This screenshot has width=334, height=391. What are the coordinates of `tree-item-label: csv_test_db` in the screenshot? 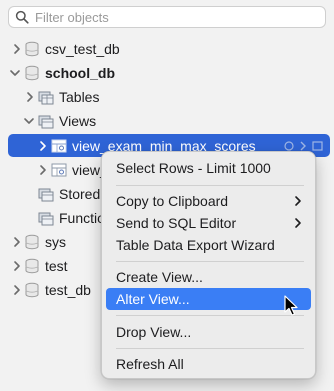 It's located at (82, 49).